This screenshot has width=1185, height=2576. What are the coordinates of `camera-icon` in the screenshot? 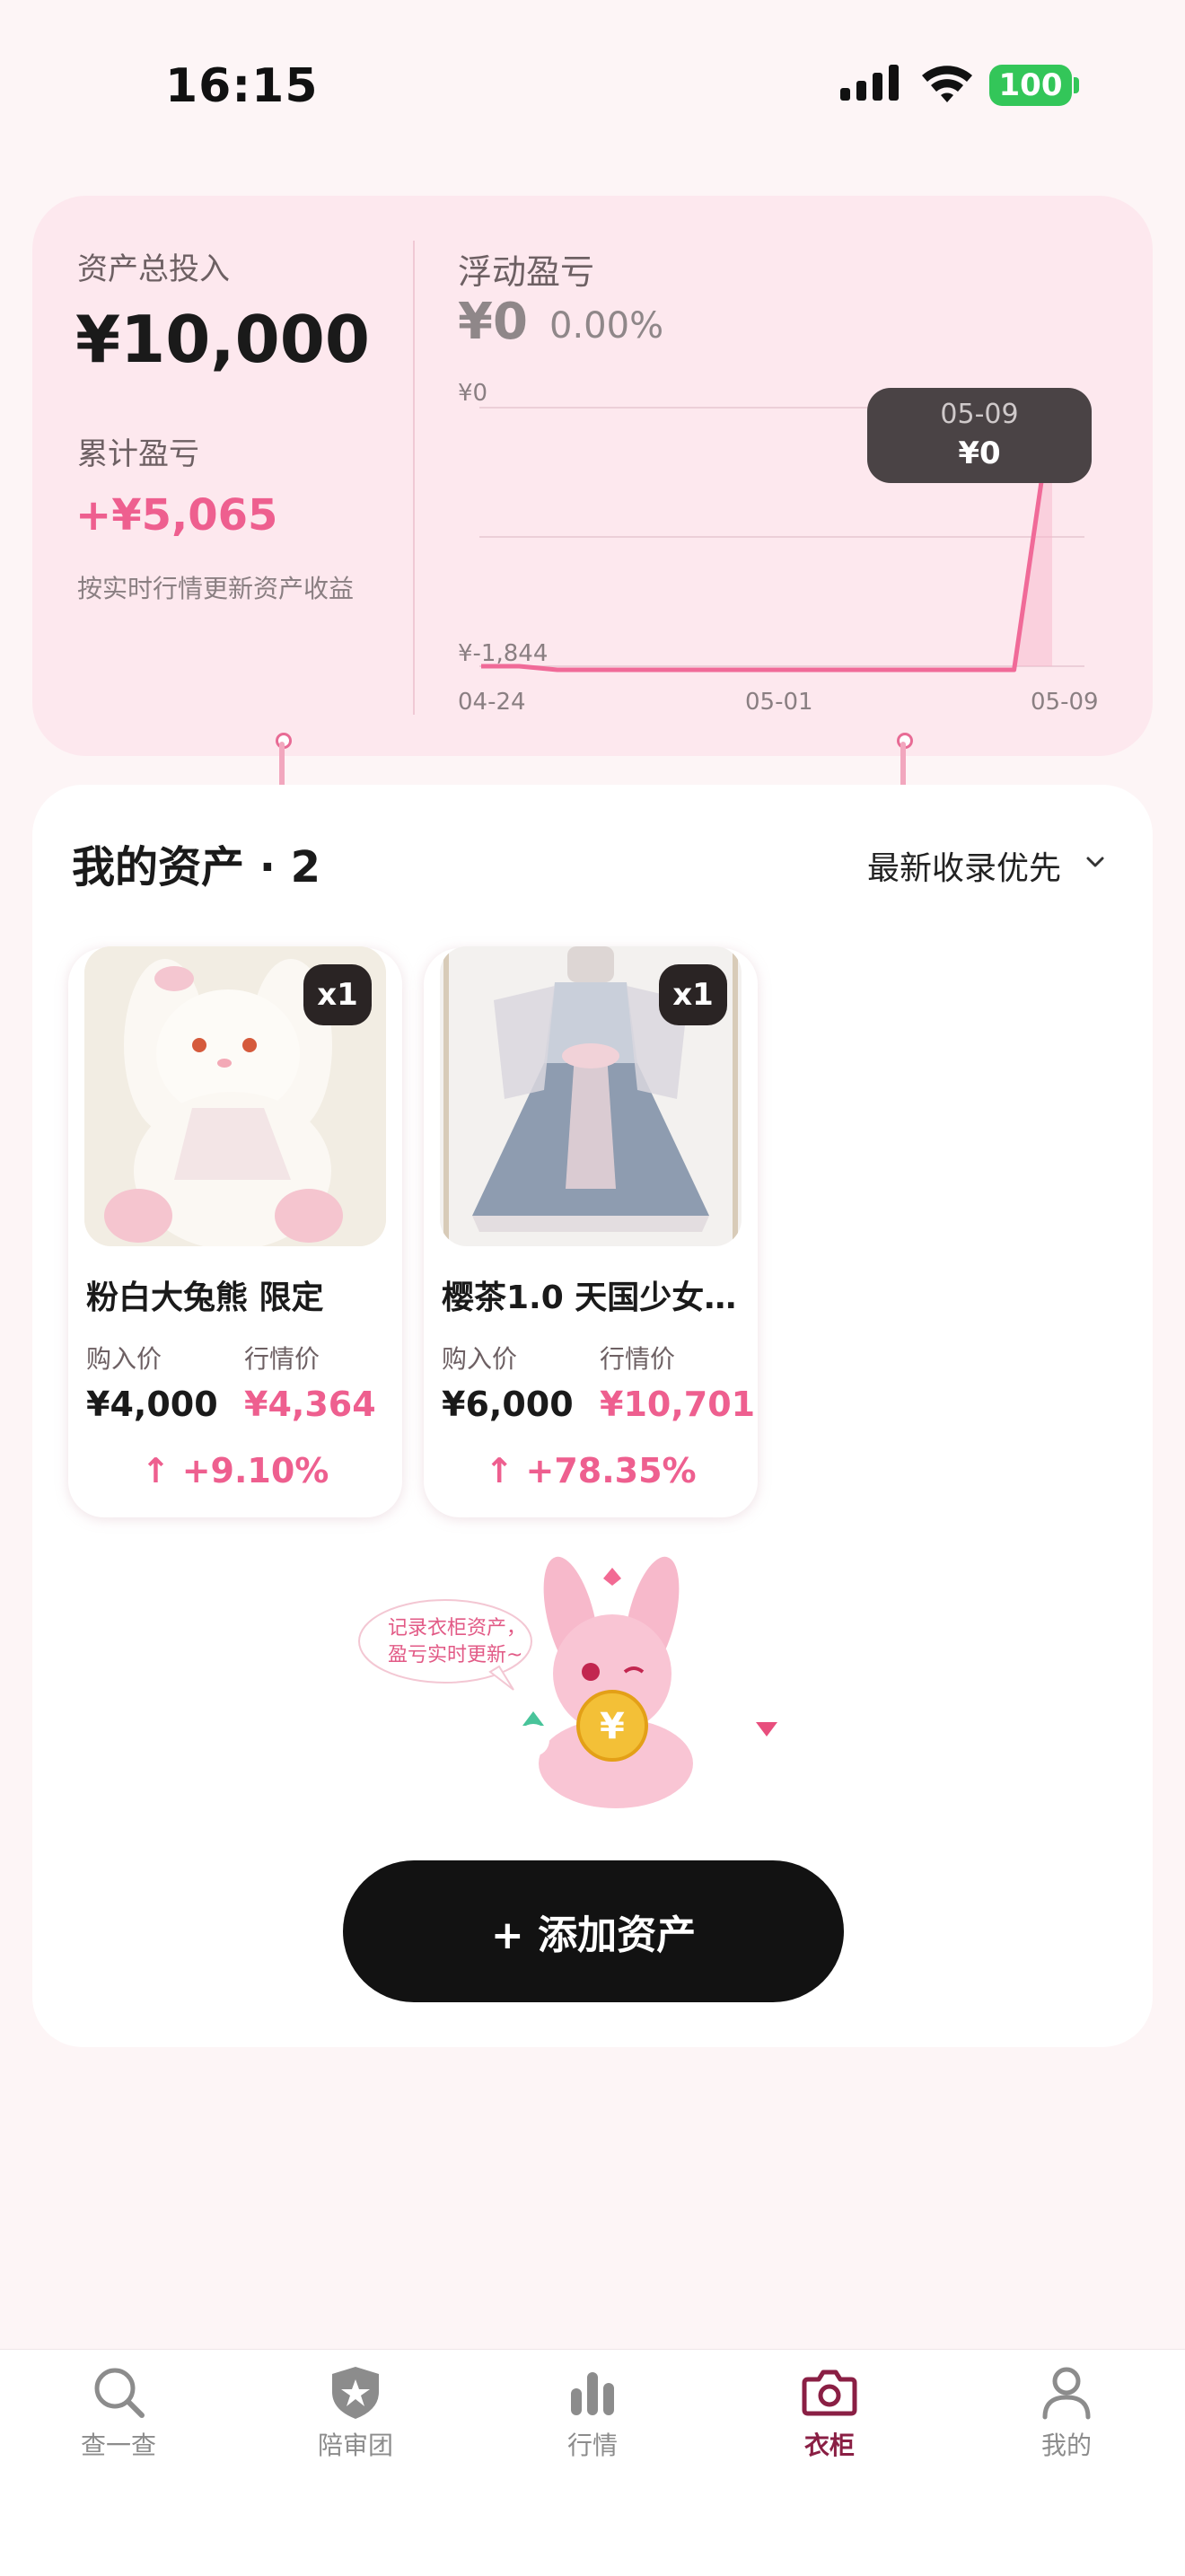 It's located at (829, 2392).